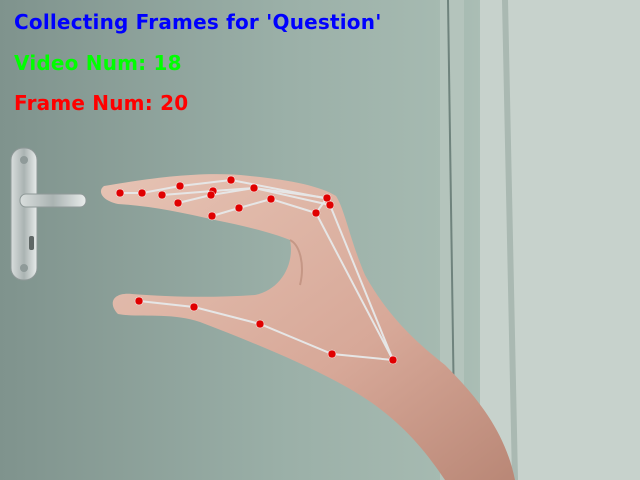  I want to click on frame-number-label: Frame Num: 20, so click(101, 103).